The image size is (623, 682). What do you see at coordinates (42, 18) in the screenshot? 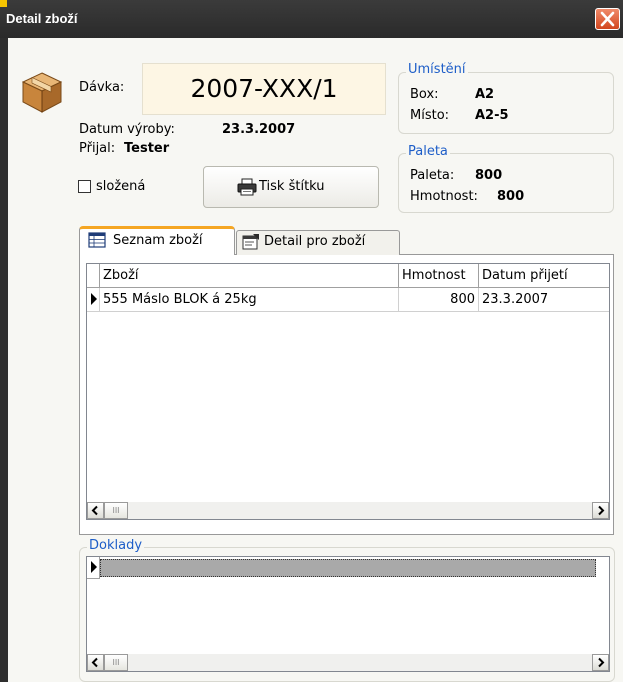
I see `window-title: Detail zboží` at bounding box center [42, 18].